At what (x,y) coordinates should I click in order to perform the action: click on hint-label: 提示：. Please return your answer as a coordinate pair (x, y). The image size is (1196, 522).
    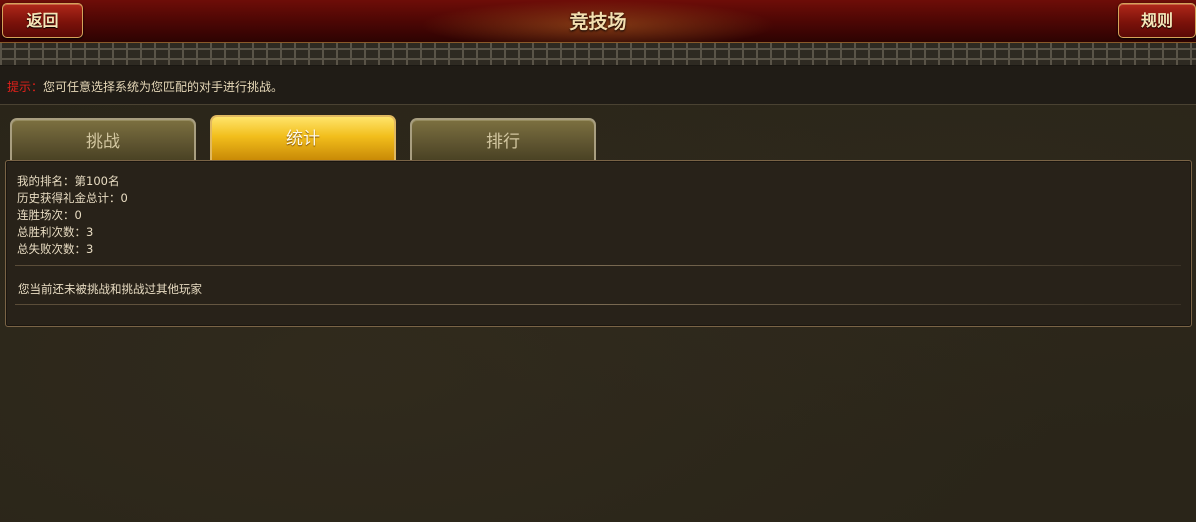
    Looking at the image, I should click on (25, 87).